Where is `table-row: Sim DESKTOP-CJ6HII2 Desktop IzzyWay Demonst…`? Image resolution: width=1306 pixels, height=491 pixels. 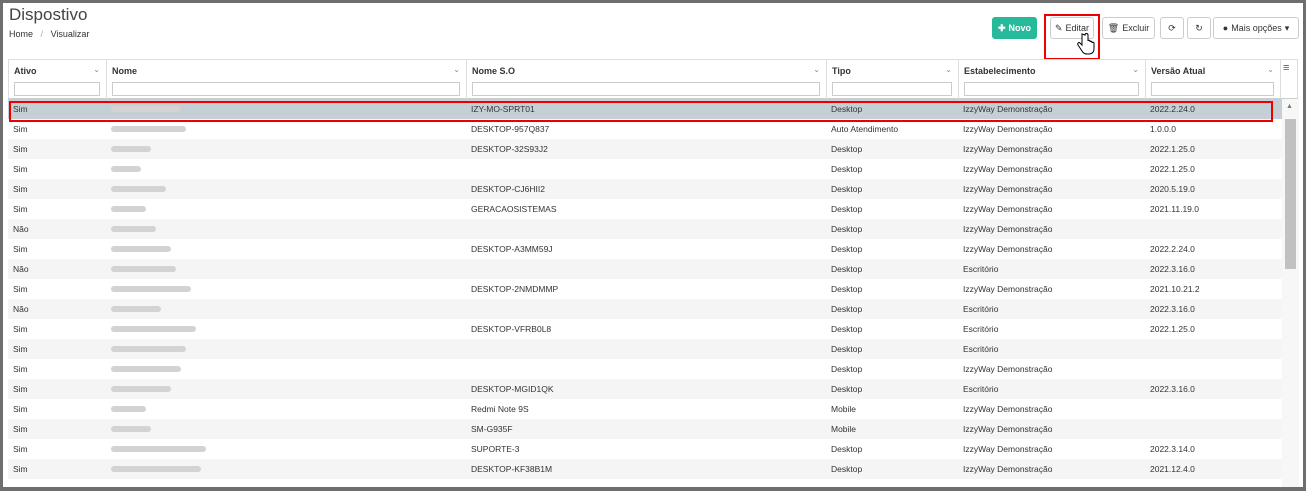
table-row: Sim DESKTOP-CJ6HII2 Desktop IzzyWay Demonst… is located at coordinates (645, 189).